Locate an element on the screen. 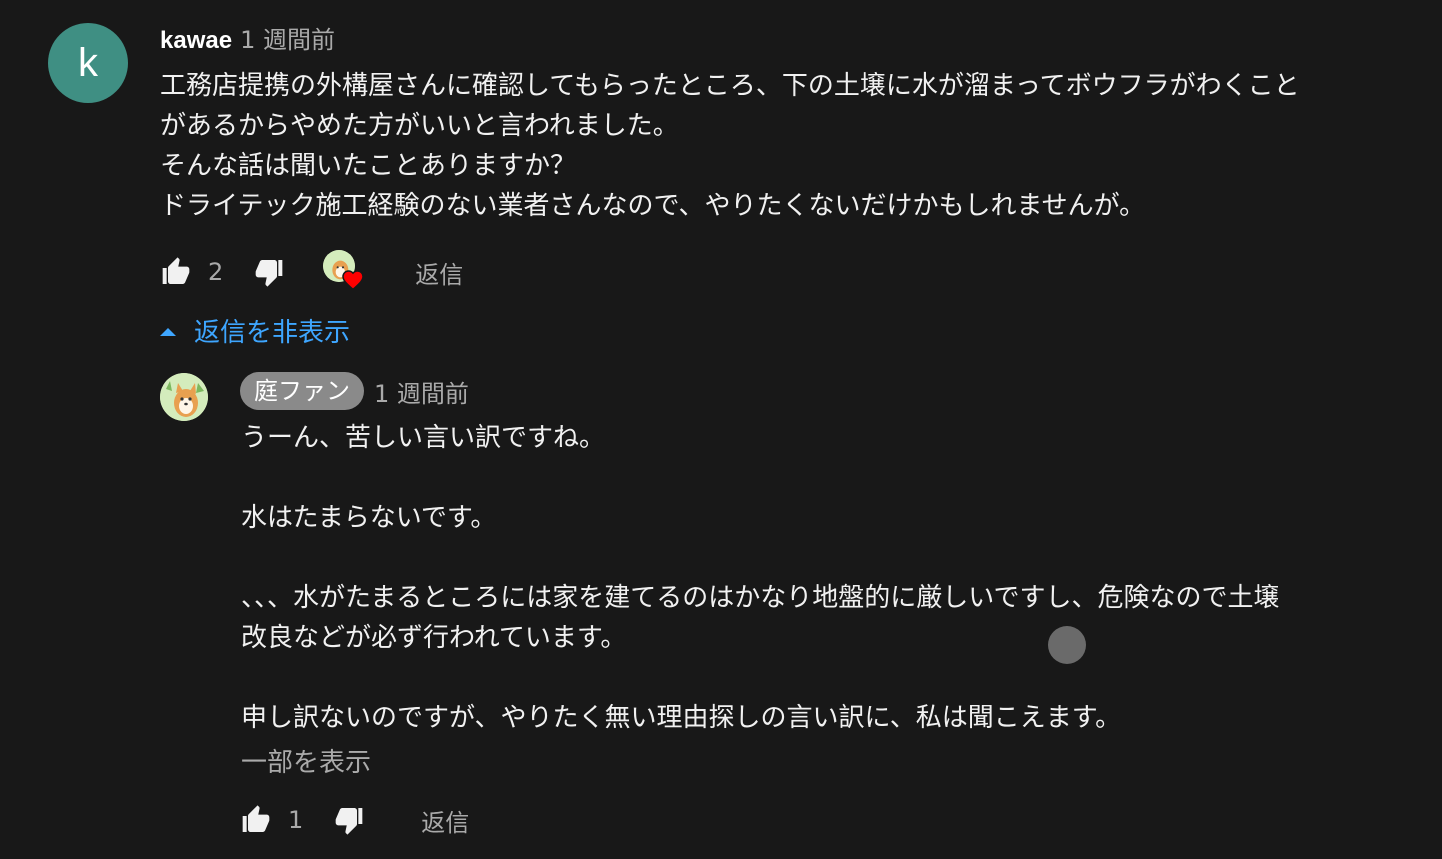 The height and width of the screenshot is (859, 1442). dislike-button is located at coordinates (269, 272).